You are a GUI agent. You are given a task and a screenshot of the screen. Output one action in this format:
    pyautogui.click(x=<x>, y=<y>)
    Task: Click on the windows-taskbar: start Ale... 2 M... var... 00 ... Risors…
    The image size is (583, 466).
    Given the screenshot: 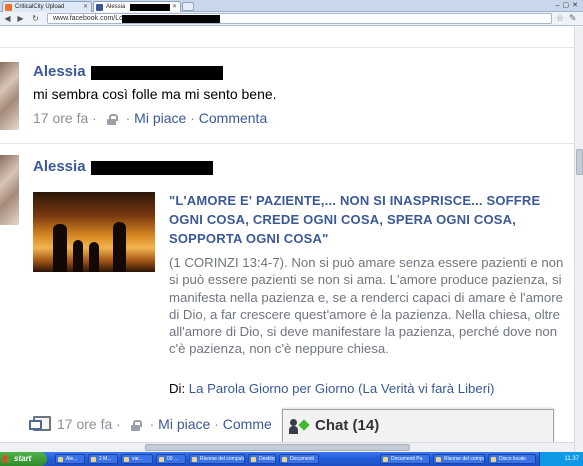 What is the action you would take?
    pyautogui.click(x=291, y=459)
    